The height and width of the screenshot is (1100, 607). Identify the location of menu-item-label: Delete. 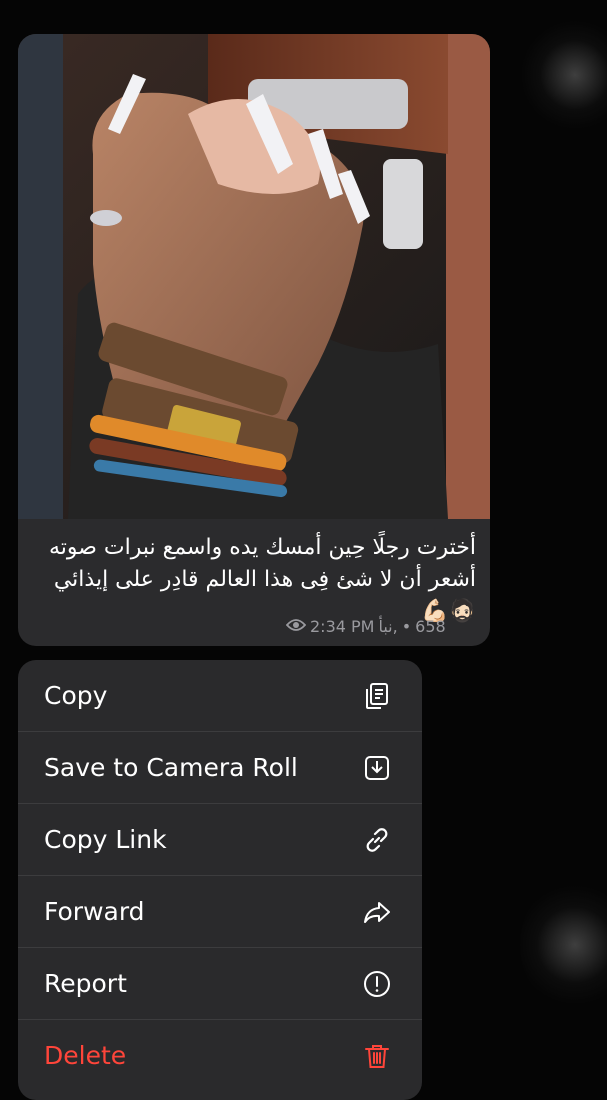
(85, 1055).